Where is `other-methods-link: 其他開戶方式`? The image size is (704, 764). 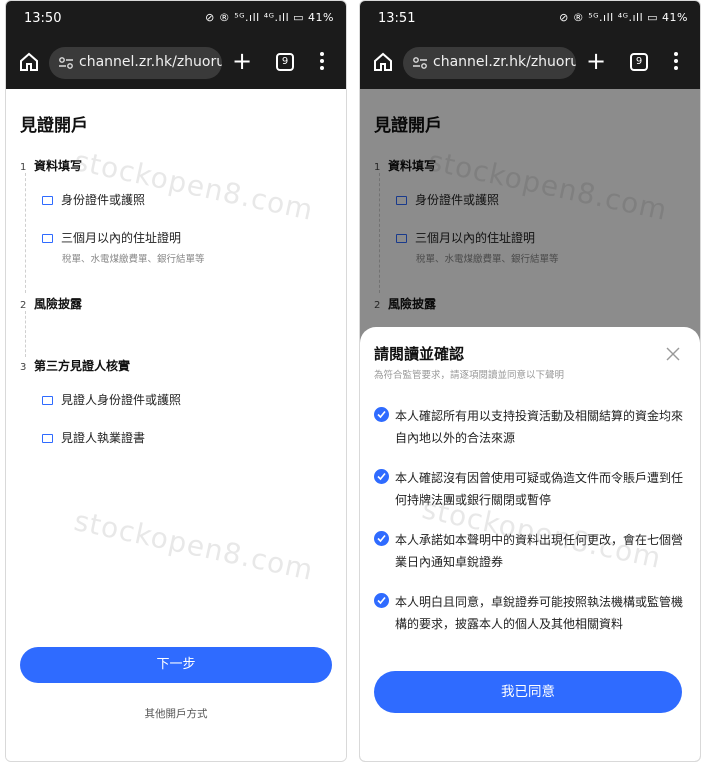
other-methods-link: 其他開戶方式 is located at coordinates (176, 713).